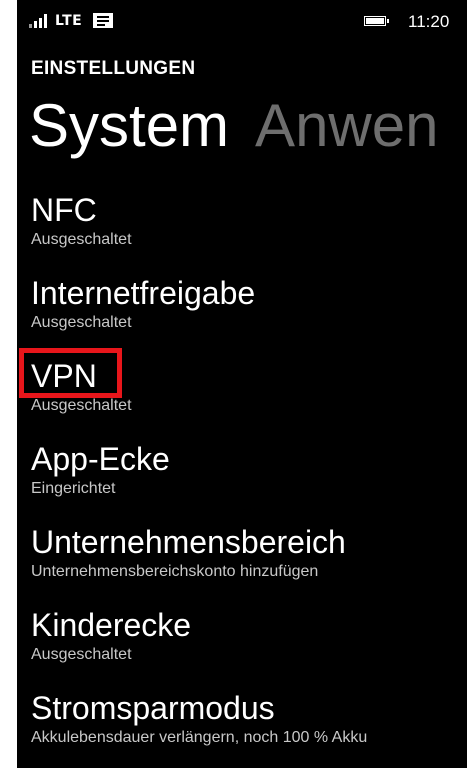 Image resolution: width=469 pixels, height=774 pixels. Describe the element at coordinates (346, 126) in the screenshot. I see `tab-applications: Anwen` at that location.